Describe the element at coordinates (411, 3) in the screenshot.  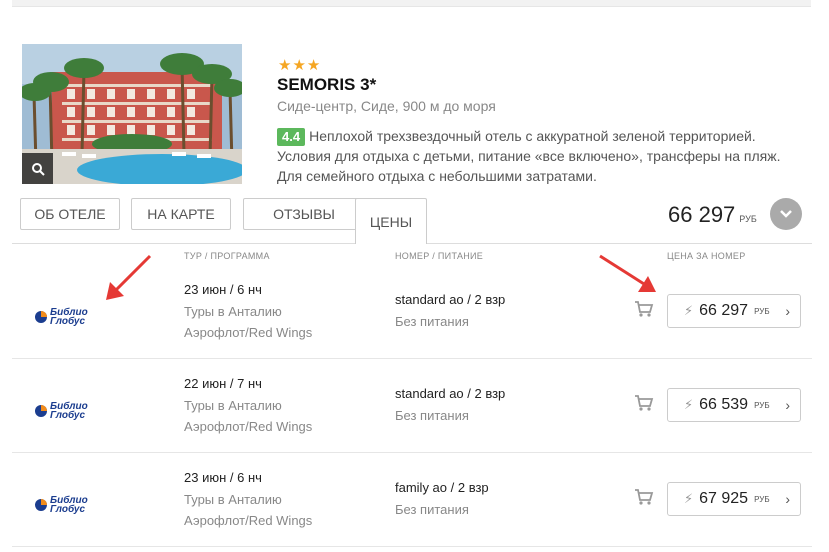
I see `top-divider` at that location.